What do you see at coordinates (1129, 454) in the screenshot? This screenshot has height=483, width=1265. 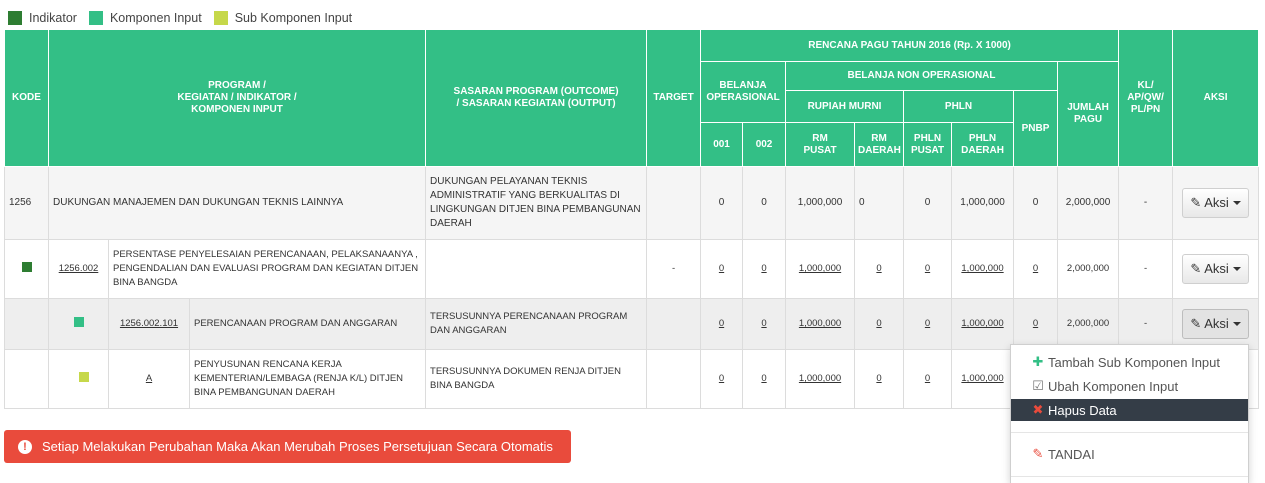 I see `menu-item-tandai: ✎ TANDAI` at bounding box center [1129, 454].